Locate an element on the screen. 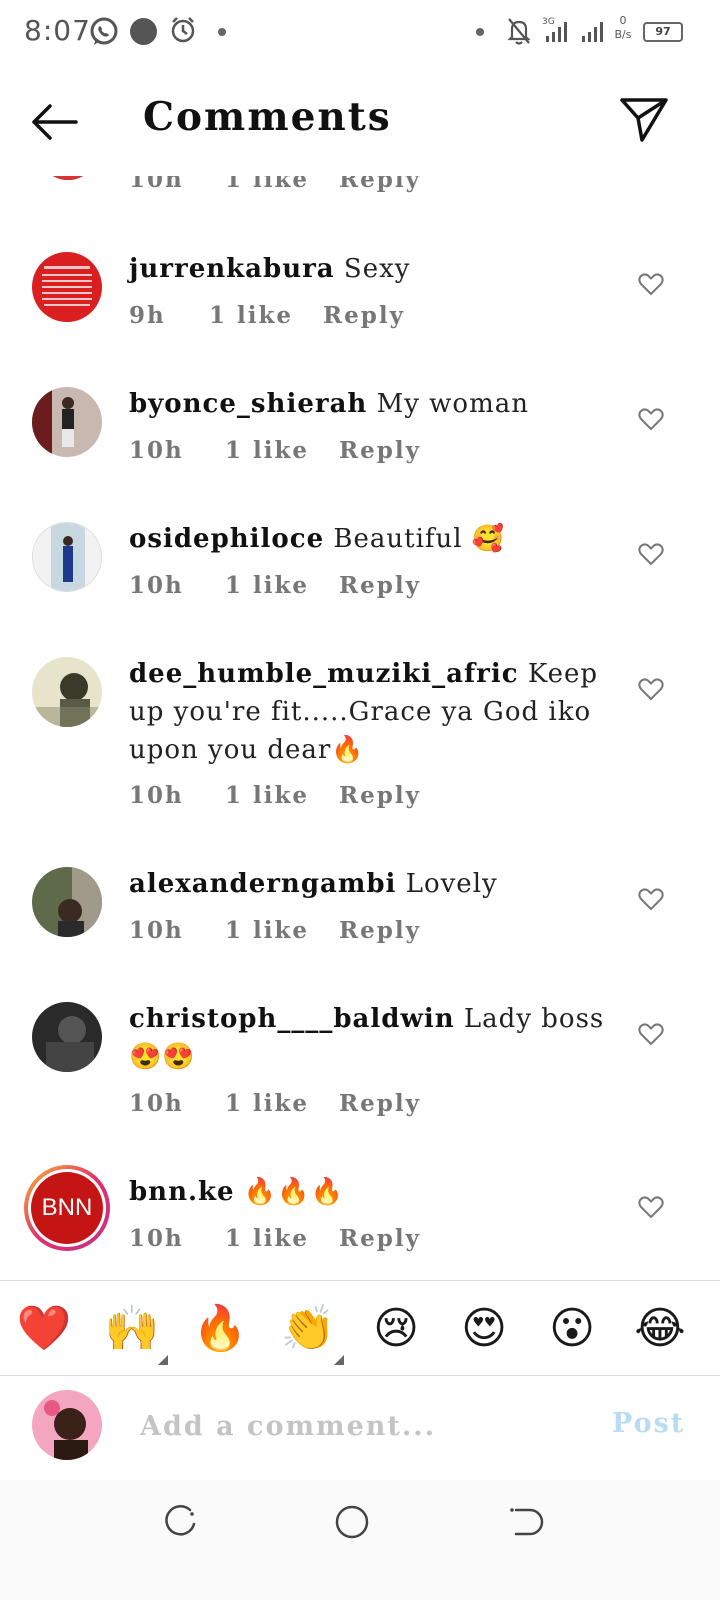  avatar: BNN is located at coordinates (67, 1208).